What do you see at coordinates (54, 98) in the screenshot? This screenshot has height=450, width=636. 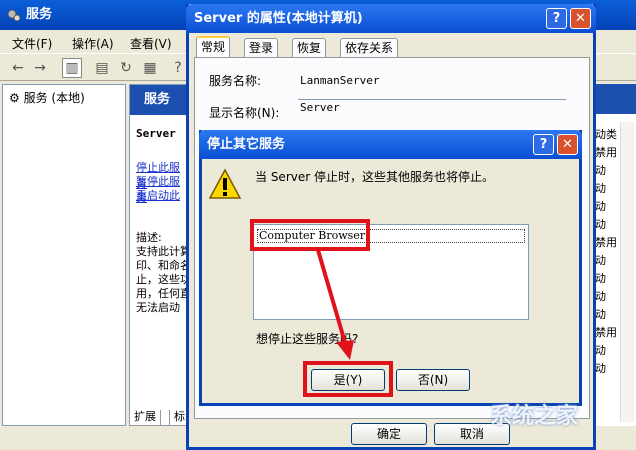 I see `tree-item-label: 服务 (本地)` at bounding box center [54, 98].